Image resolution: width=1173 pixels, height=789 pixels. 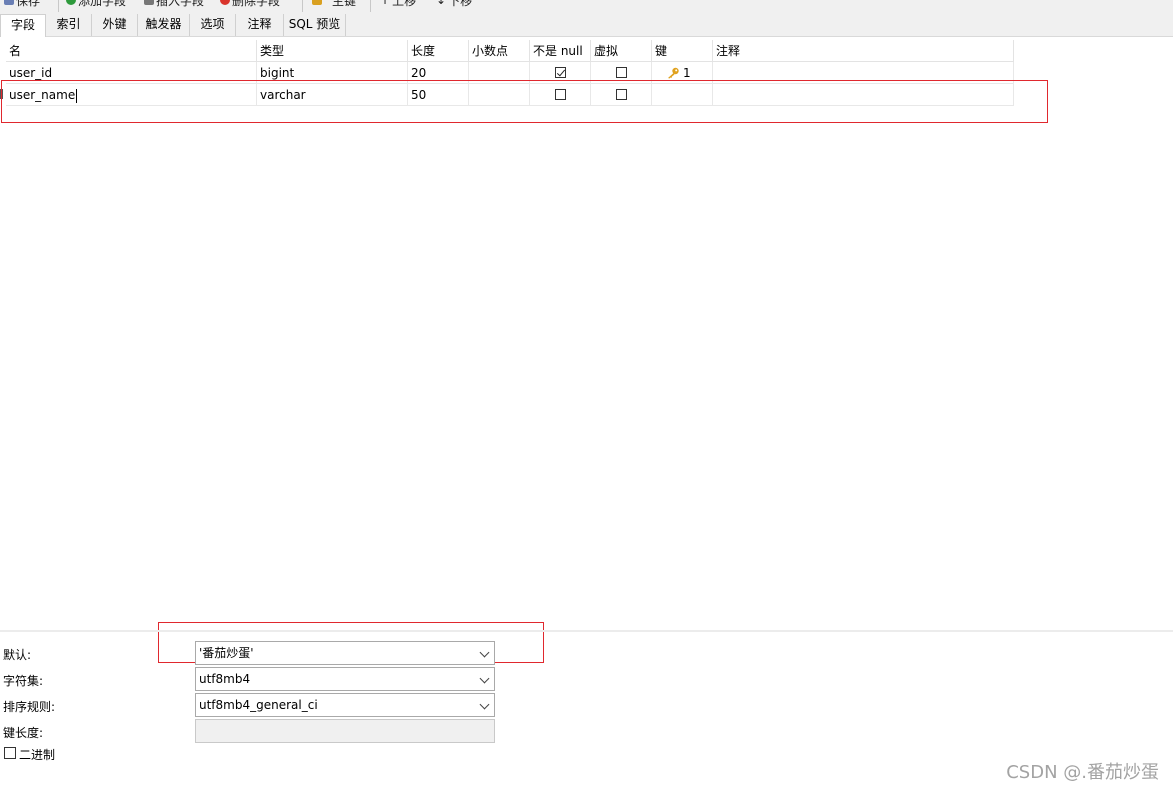 What do you see at coordinates (1082, 772) in the screenshot?
I see `watermark: CSDN @.番茄炒蛋` at bounding box center [1082, 772].